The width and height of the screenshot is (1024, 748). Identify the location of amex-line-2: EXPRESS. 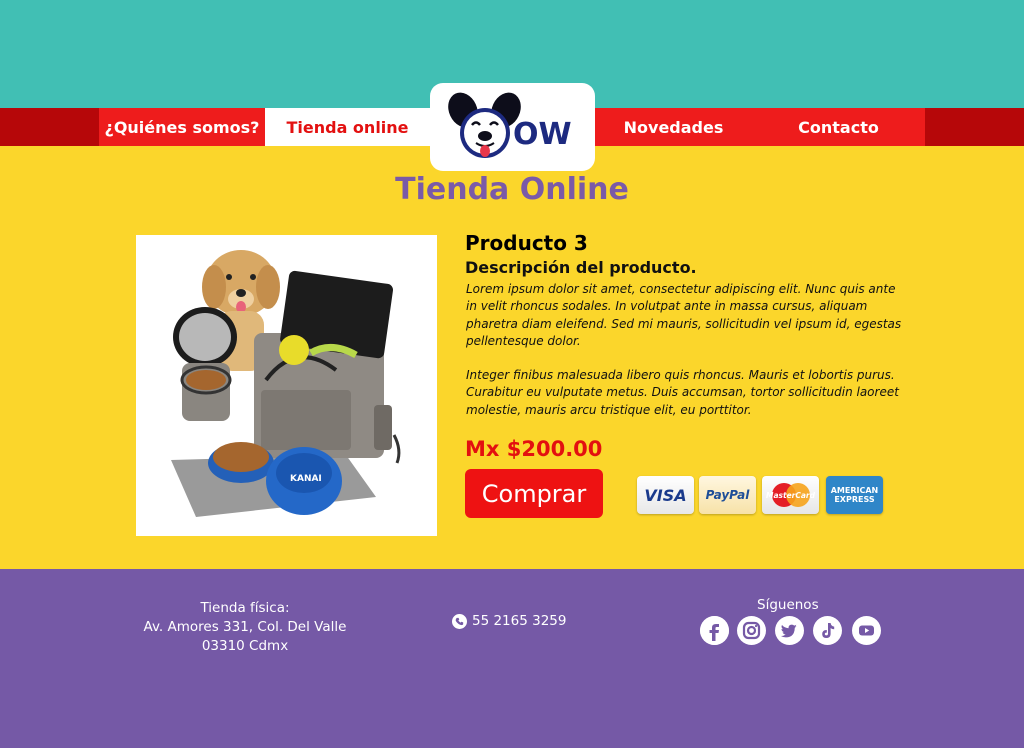
(854, 499).